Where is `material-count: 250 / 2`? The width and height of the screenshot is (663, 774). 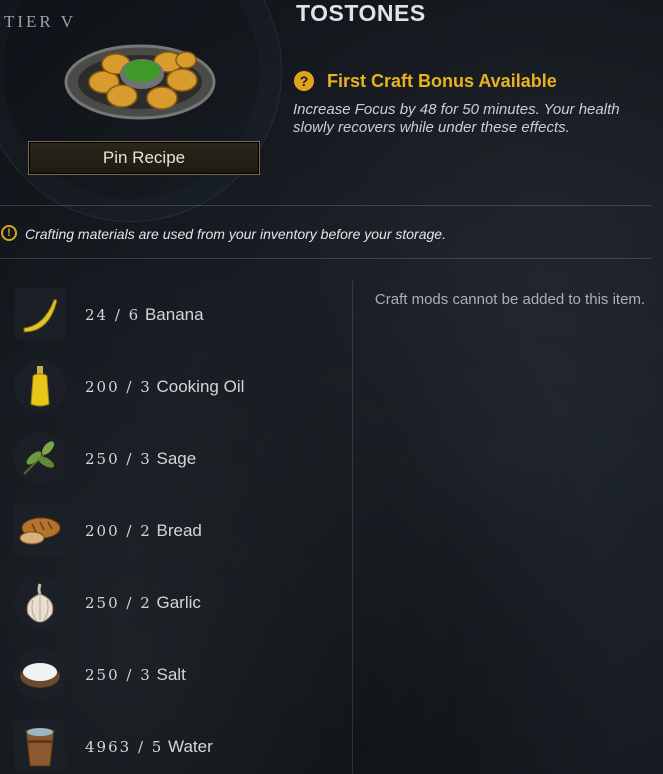 material-count: 250 / 2 is located at coordinates (118, 603).